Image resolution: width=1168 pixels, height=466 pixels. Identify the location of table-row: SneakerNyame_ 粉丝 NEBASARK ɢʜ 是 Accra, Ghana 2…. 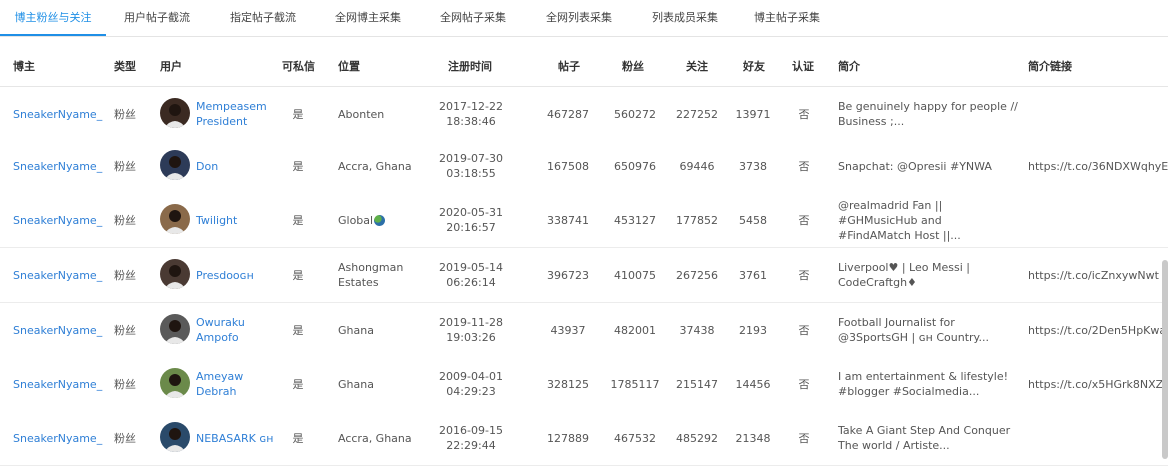
(584, 438).